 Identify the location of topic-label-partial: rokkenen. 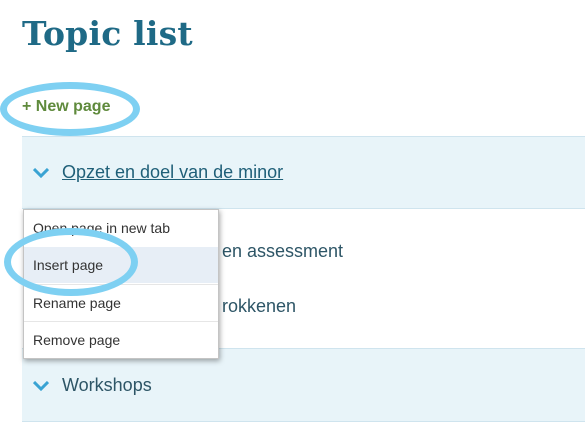
(259, 306).